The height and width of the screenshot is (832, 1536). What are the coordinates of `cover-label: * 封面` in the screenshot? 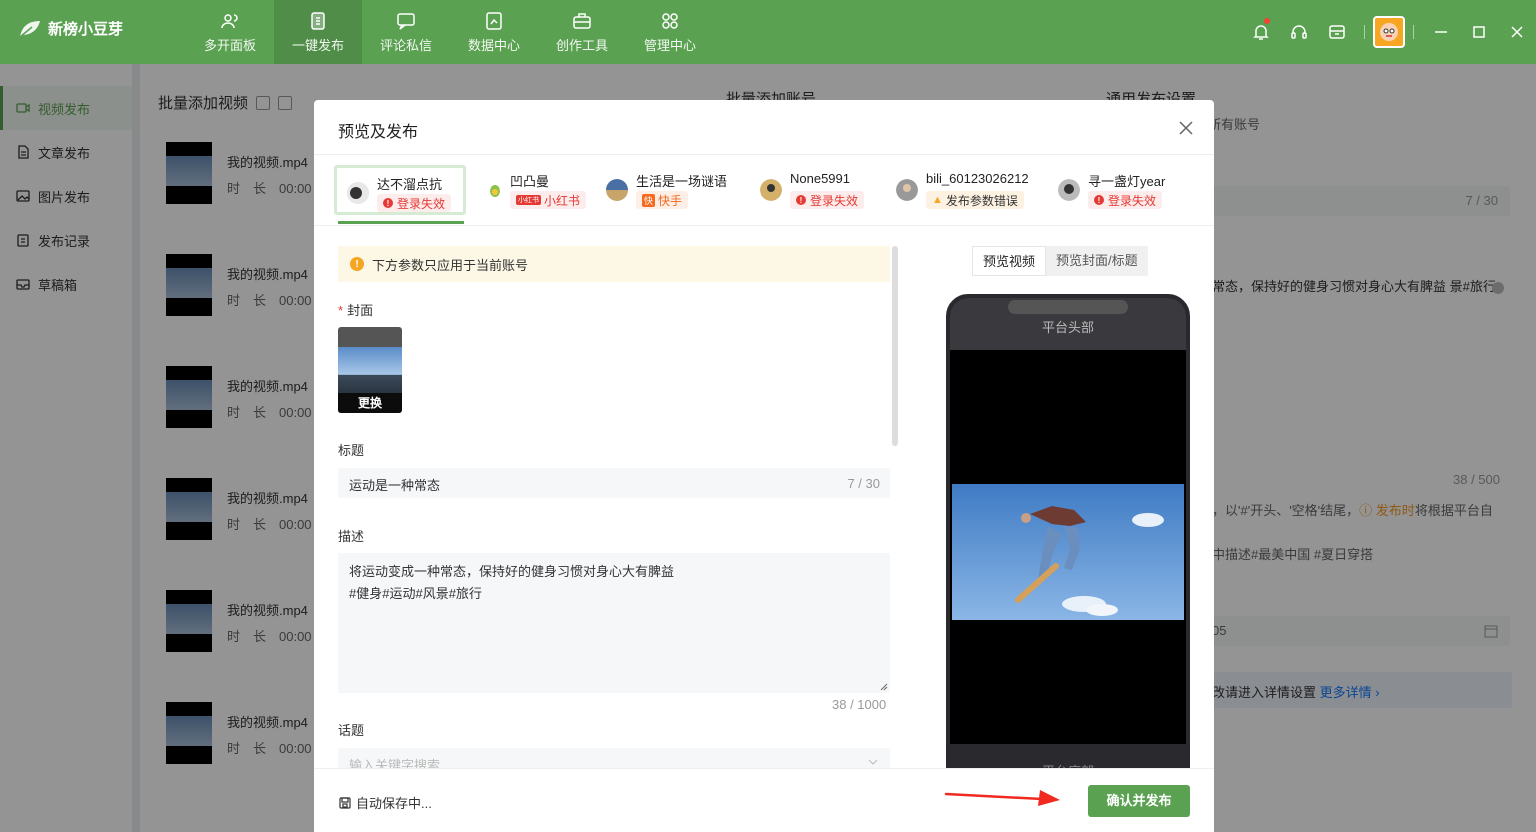 It's located at (356, 310).